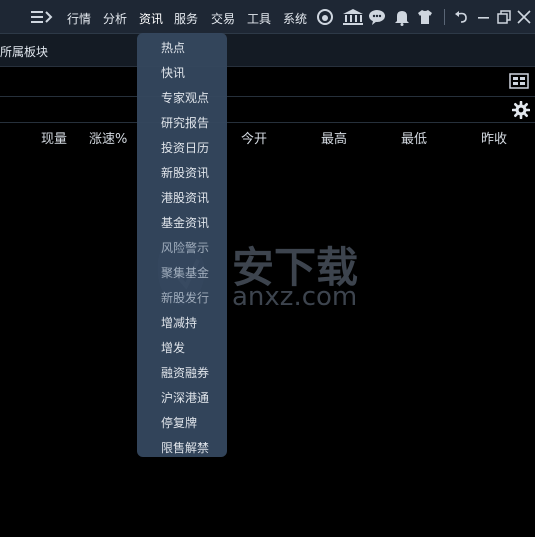 Image resolution: width=535 pixels, height=537 pixels. What do you see at coordinates (185, 447) in the screenshot?
I see `menu-item-lockup-expiry: 限售解禁` at bounding box center [185, 447].